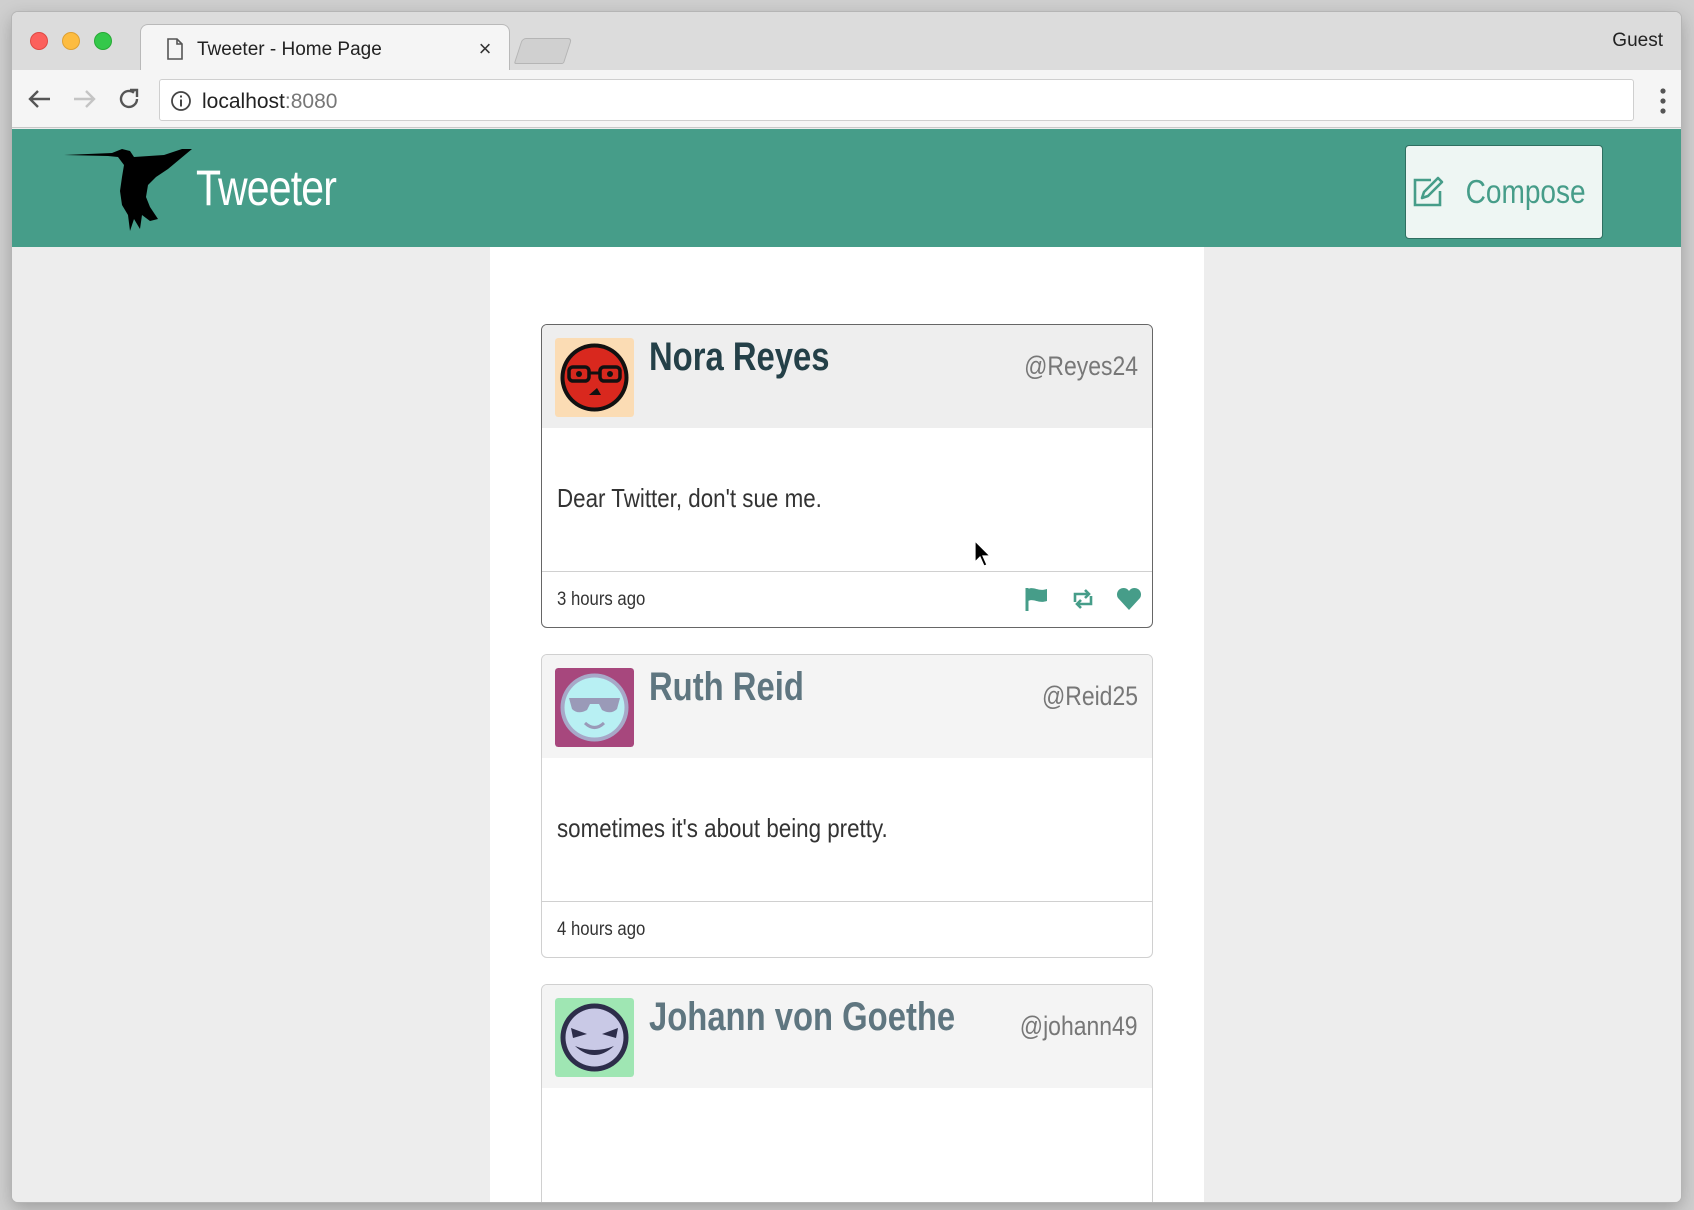 This screenshot has width=1694, height=1210. What do you see at coordinates (739, 357) in the screenshot?
I see `tweet-author-name: Nora Reyes` at bounding box center [739, 357].